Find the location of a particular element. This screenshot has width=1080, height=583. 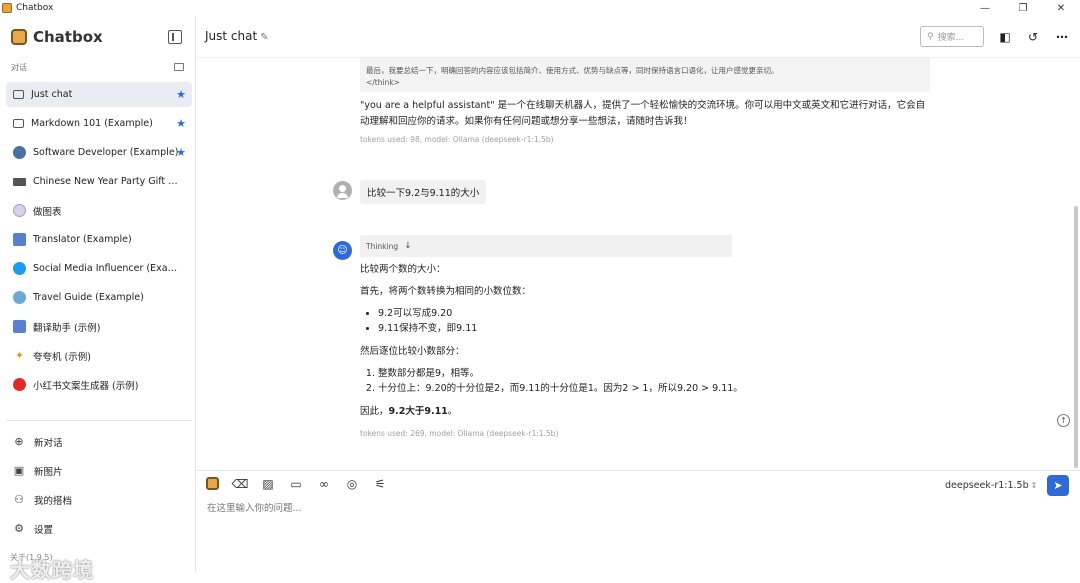

list-item: 9.2可以写成9.20 is located at coordinates (669, 313).